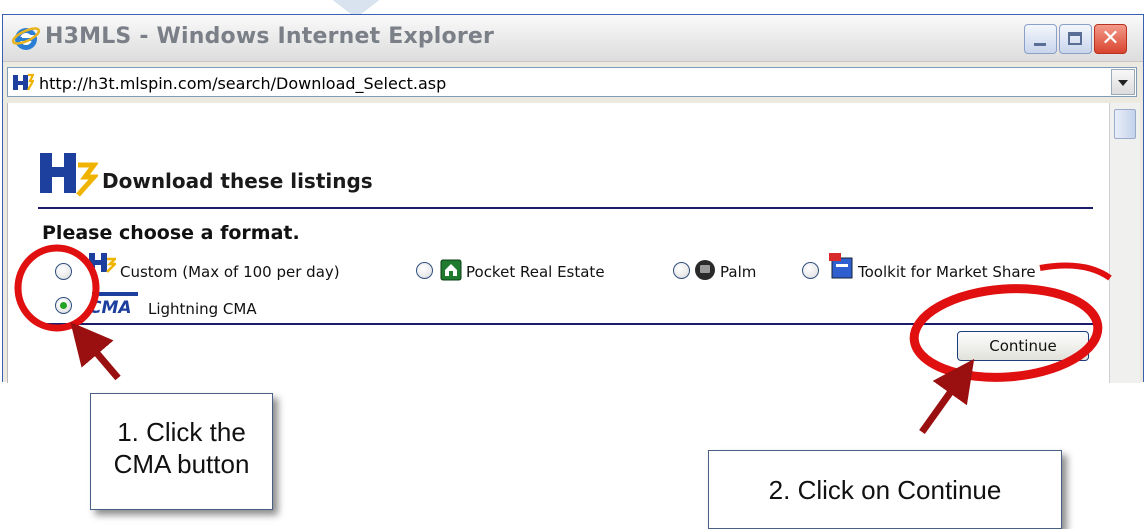 Image resolution: width=1146 pixels, height=529 pixels. What do you see at coordinates (237, 181) in the screenshot?
I see `page-heading: Download these listings` at bounding box center [237, 181].